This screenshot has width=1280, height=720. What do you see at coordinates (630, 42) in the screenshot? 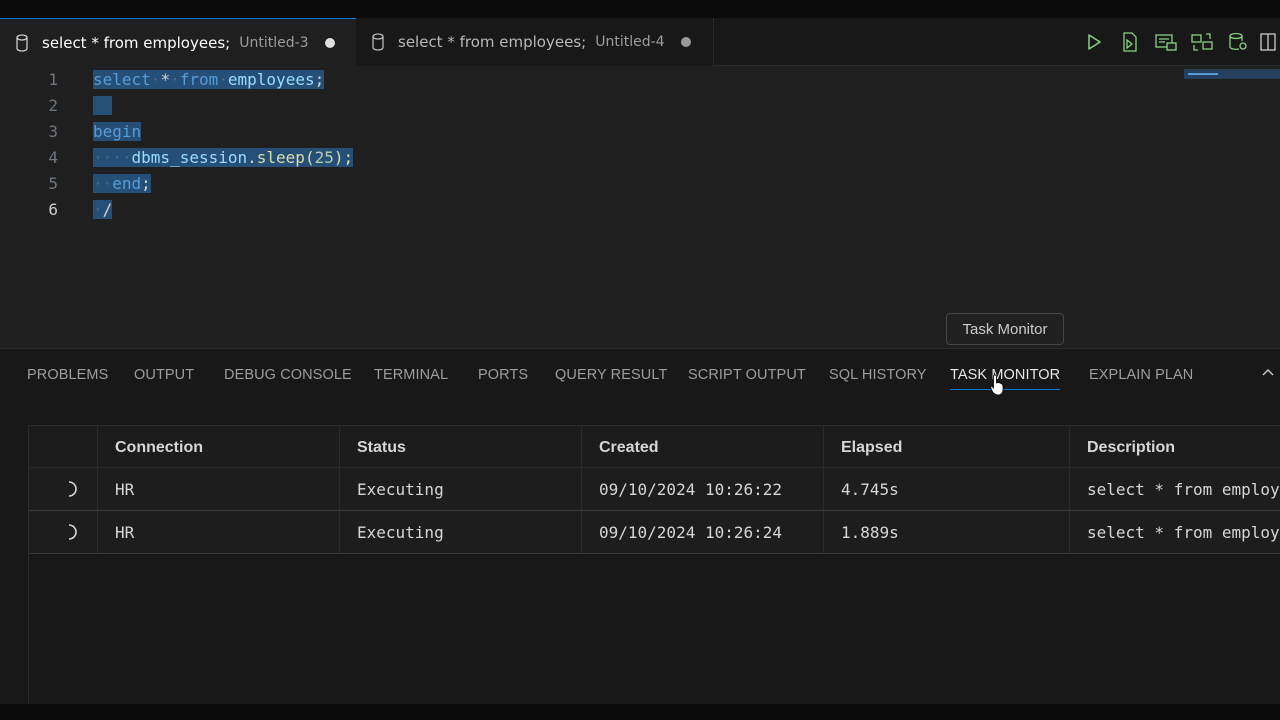
I see `tab-description: Untitled-4` at bounding box center [630, 42].